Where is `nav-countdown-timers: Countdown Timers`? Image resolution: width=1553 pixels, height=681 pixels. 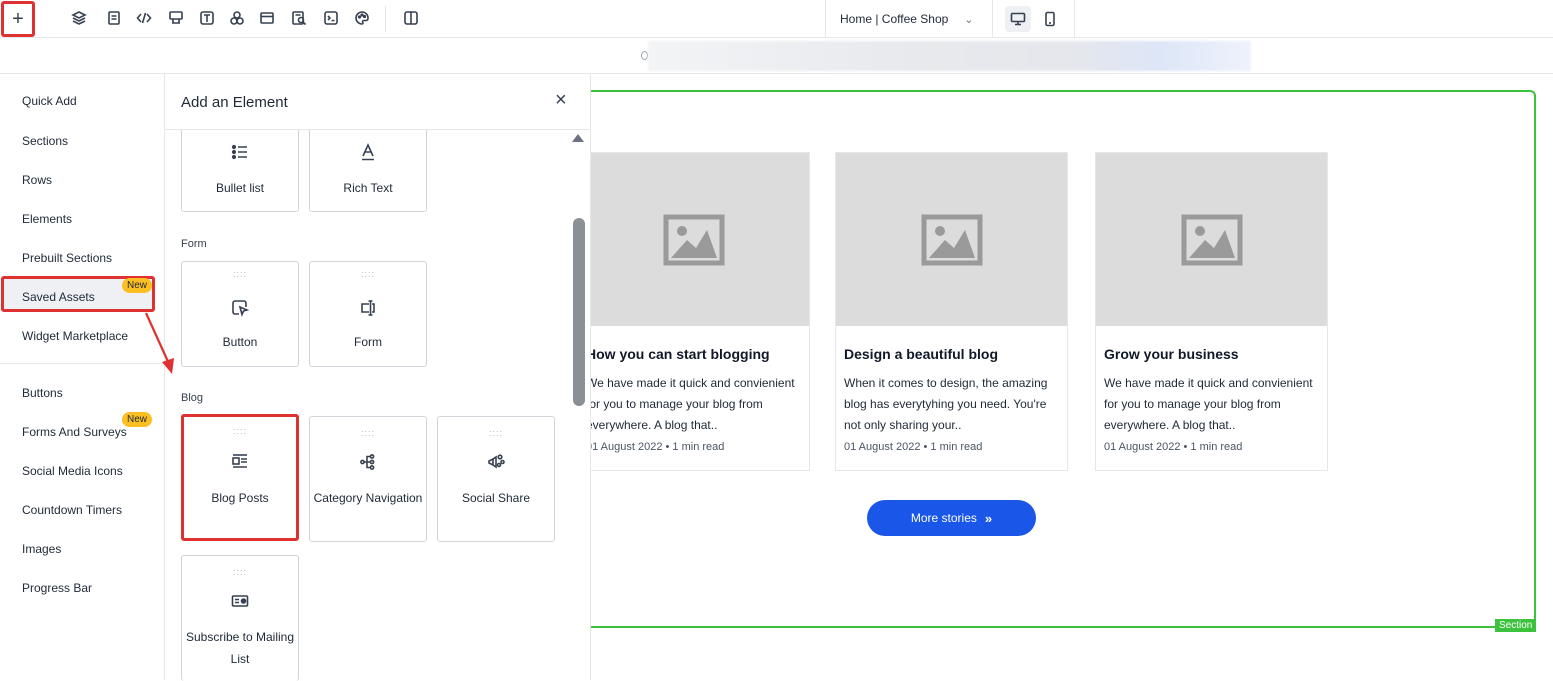
nav-countdown-timers: Countdown Timers is located at coordinates (72, 510).